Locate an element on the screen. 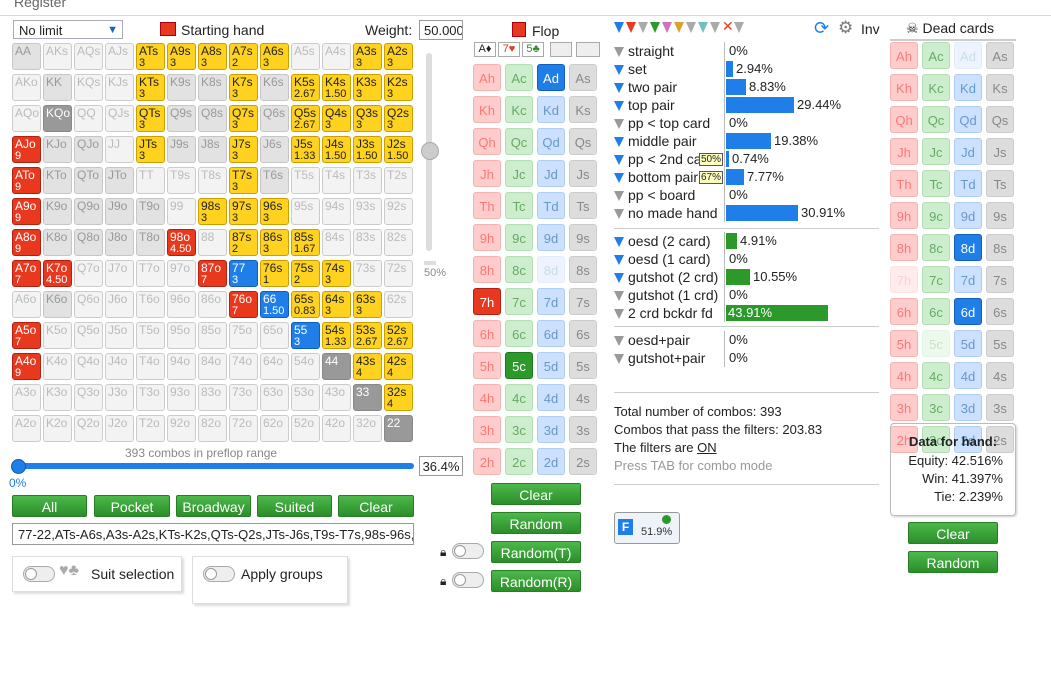  hand-cell: A6o is located at coordinates (26, 304).